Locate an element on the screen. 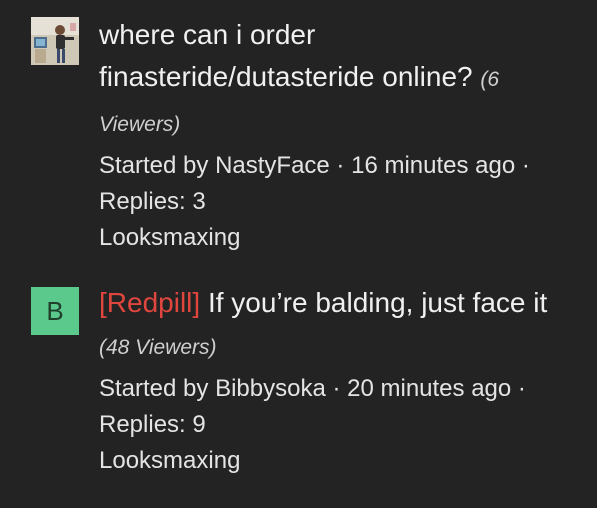 The width and height of the screenshot is (597, 508). thread-time-link: 20 minutes ago is located at coordinates (429, 388).